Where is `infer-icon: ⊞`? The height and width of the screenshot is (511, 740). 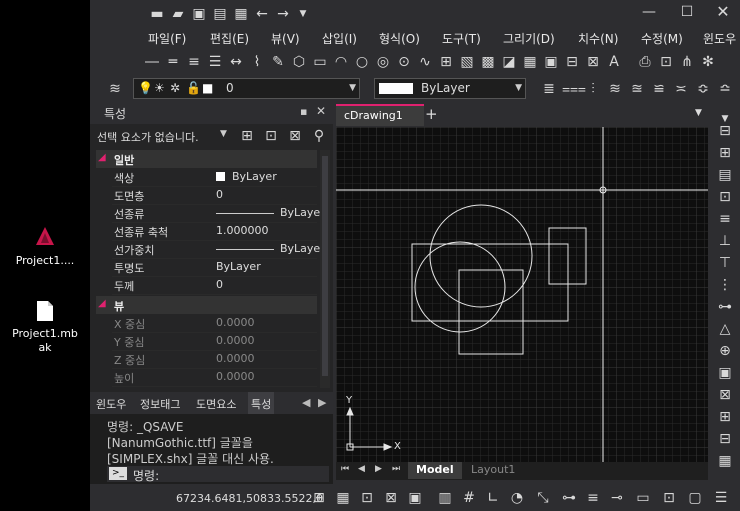 infer-icon: ⊞ is located at coordinates (319, 498).